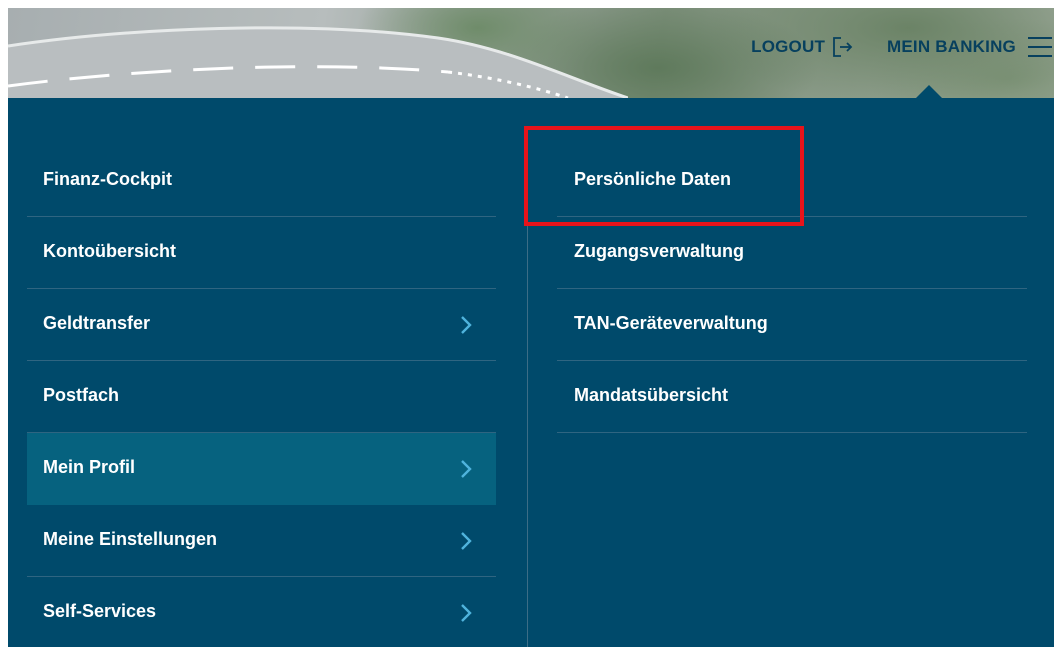 The image size is (1054, 647). What do you see at coordinates (318, 62) in the screenshot?
I see `road-background-image` at bounding box center [318, 62].